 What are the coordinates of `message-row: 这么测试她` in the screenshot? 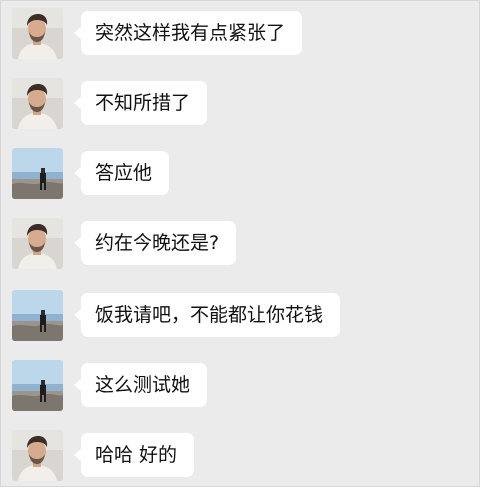 It's located at (240, 387).